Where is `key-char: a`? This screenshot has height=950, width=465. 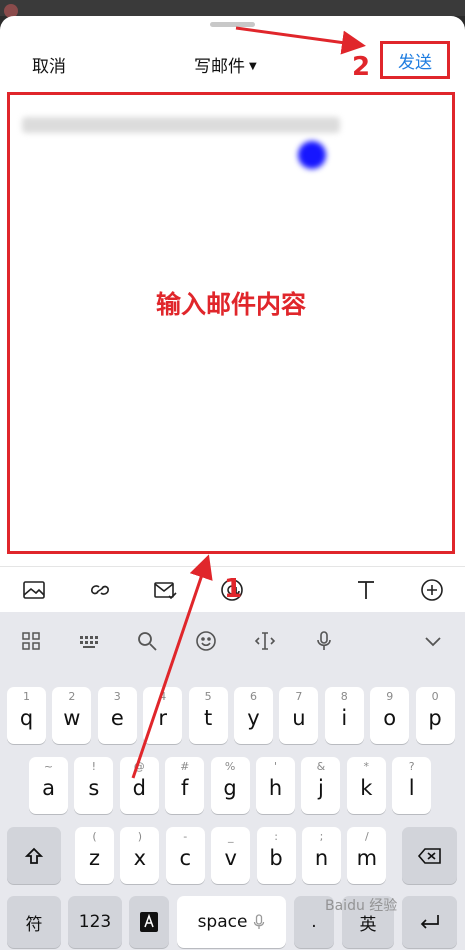
key-char: a is located at coordinates (48, 788).